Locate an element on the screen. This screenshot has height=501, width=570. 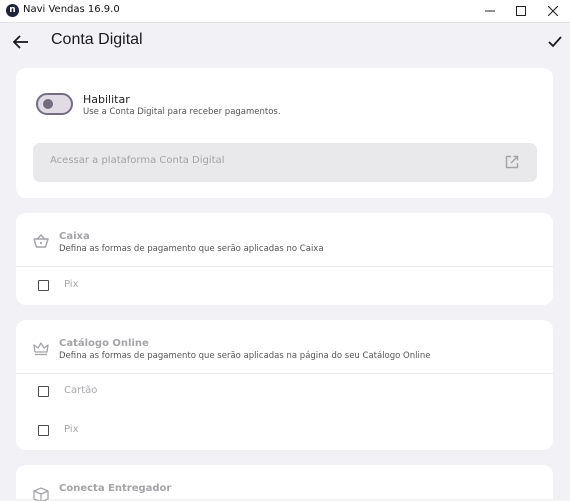
entregador-card: Conecta Entregador is located at coordinates (284, 483).